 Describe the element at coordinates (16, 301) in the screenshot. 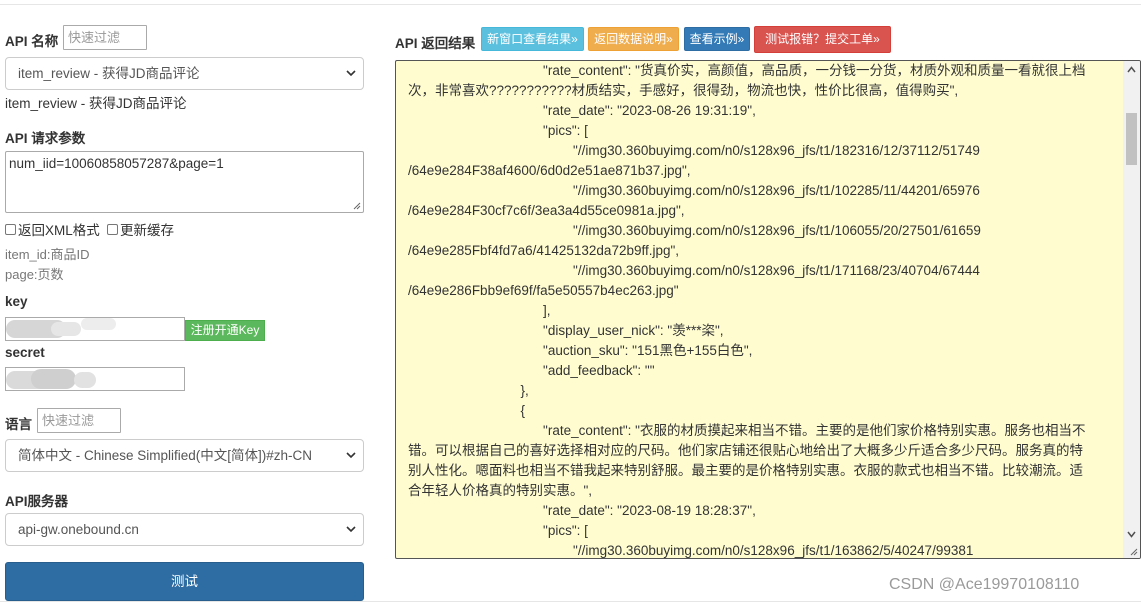

I see `key-label: key` at that location.